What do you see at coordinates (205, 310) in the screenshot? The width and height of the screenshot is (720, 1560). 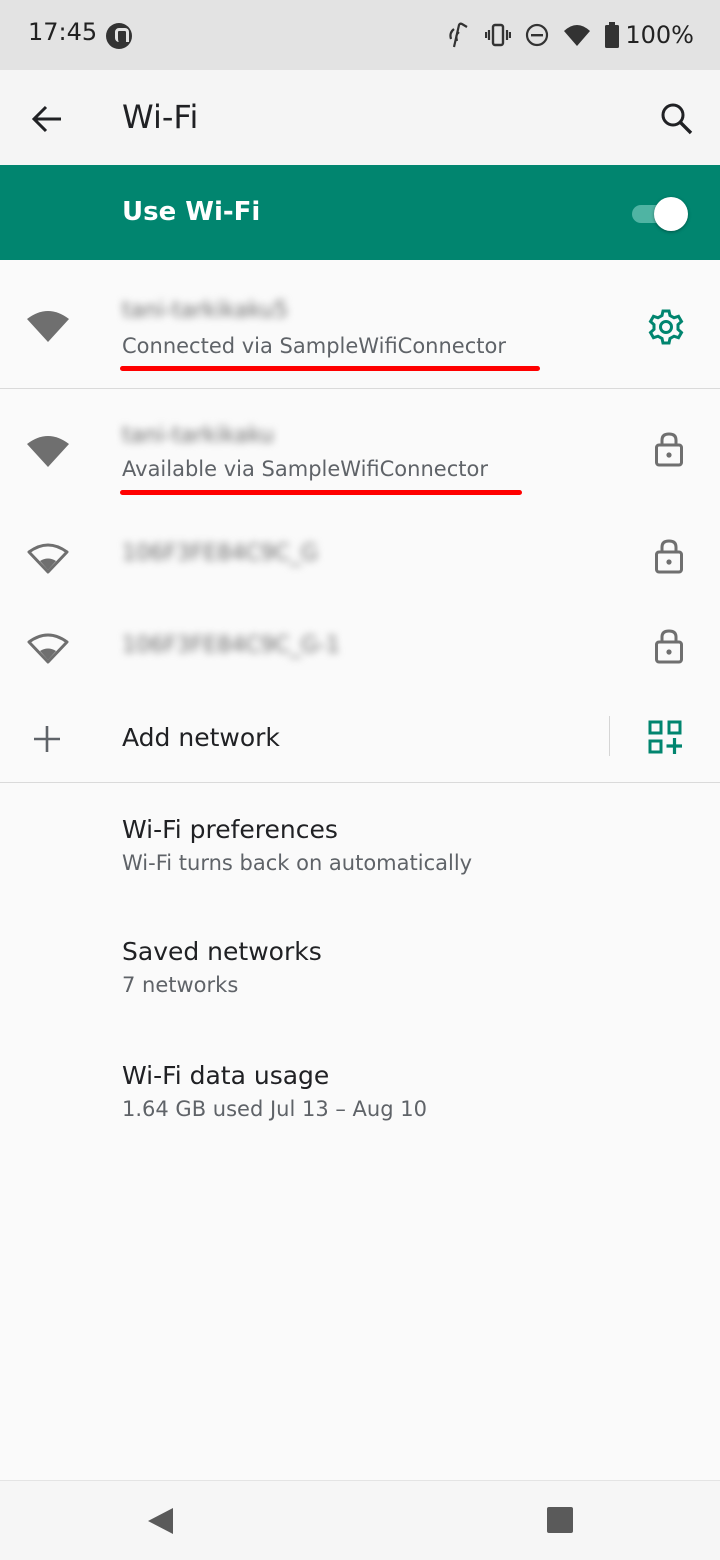 I see `network-ssid: tani-tarkikaku5` at bounding box center [205, 310].